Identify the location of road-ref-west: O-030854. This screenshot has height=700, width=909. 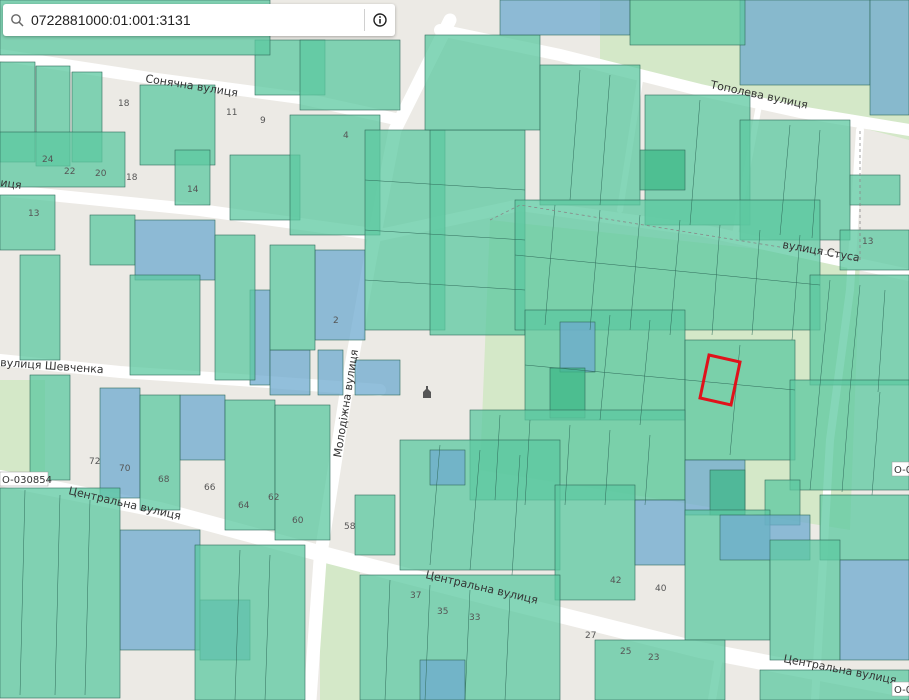
(26, 479).